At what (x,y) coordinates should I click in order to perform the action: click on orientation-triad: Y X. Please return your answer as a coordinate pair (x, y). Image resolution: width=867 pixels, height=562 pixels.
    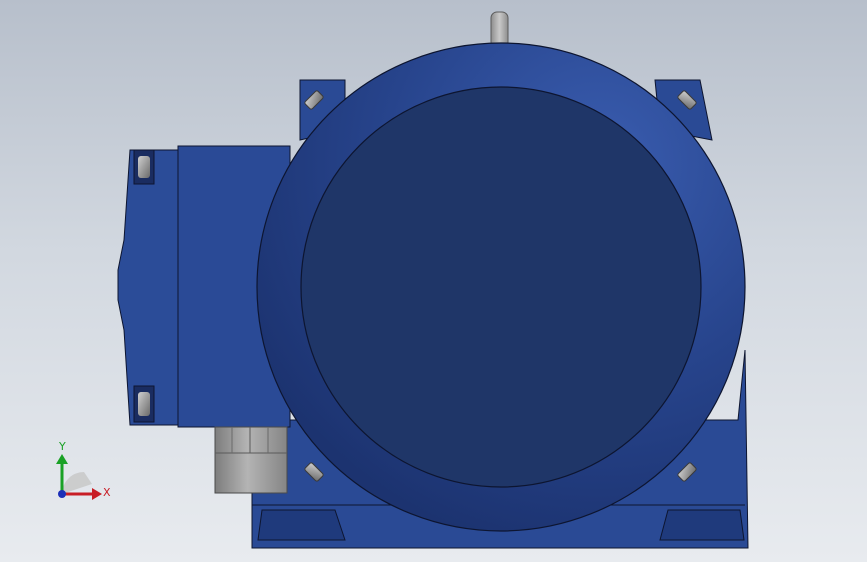
    Looking at the image, I should click on (80, 473).